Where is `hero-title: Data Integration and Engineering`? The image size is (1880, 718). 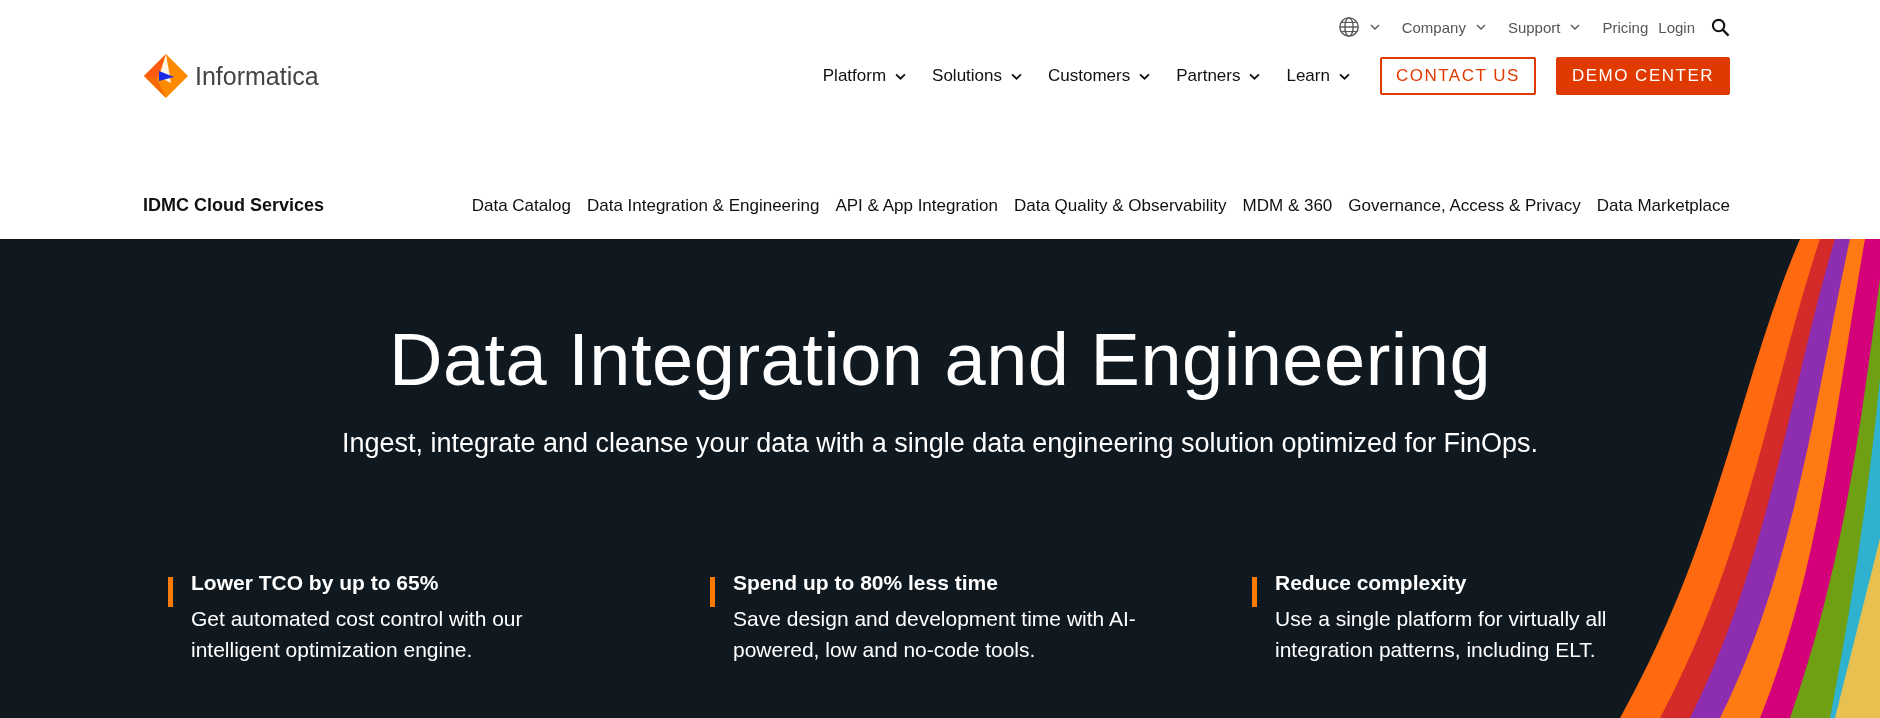
hero-title: Data Integration and Engineering is located at coordinates (940, 359).